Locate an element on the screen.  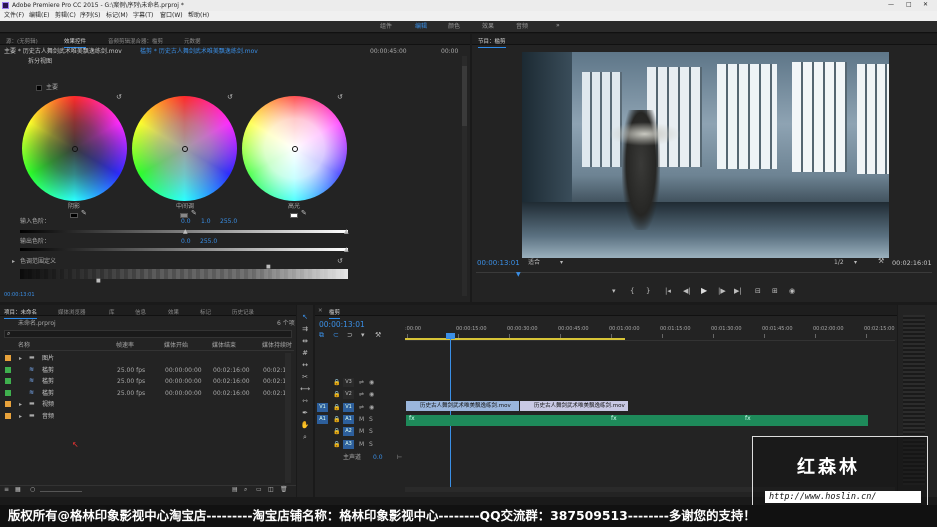
step-back-icon: ◀| is located at coordinates (687, 291).